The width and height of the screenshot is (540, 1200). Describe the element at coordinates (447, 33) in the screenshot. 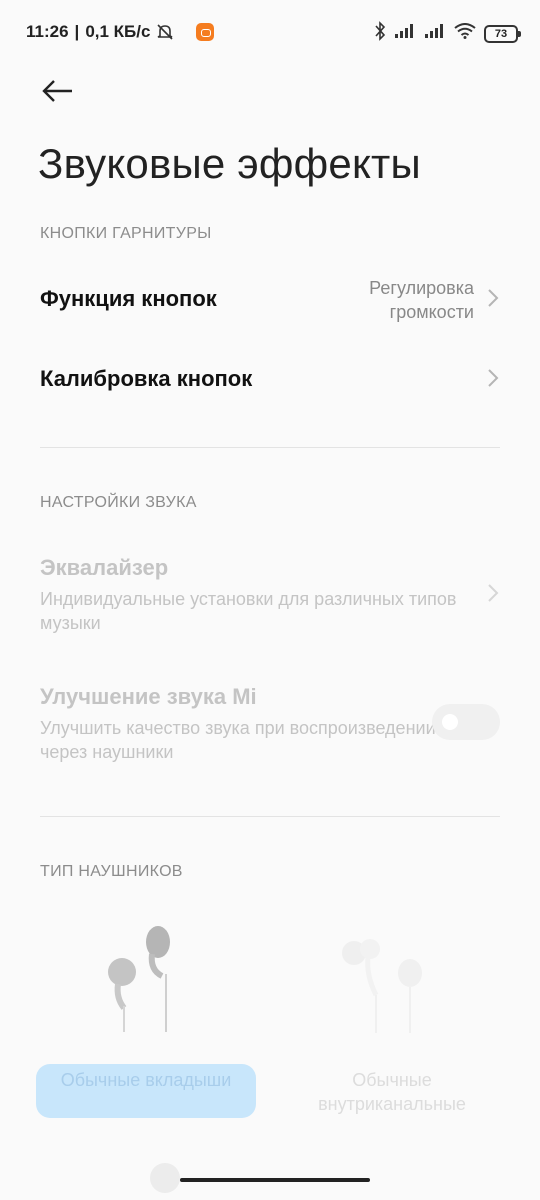

I see `status-right: 73` at that location.